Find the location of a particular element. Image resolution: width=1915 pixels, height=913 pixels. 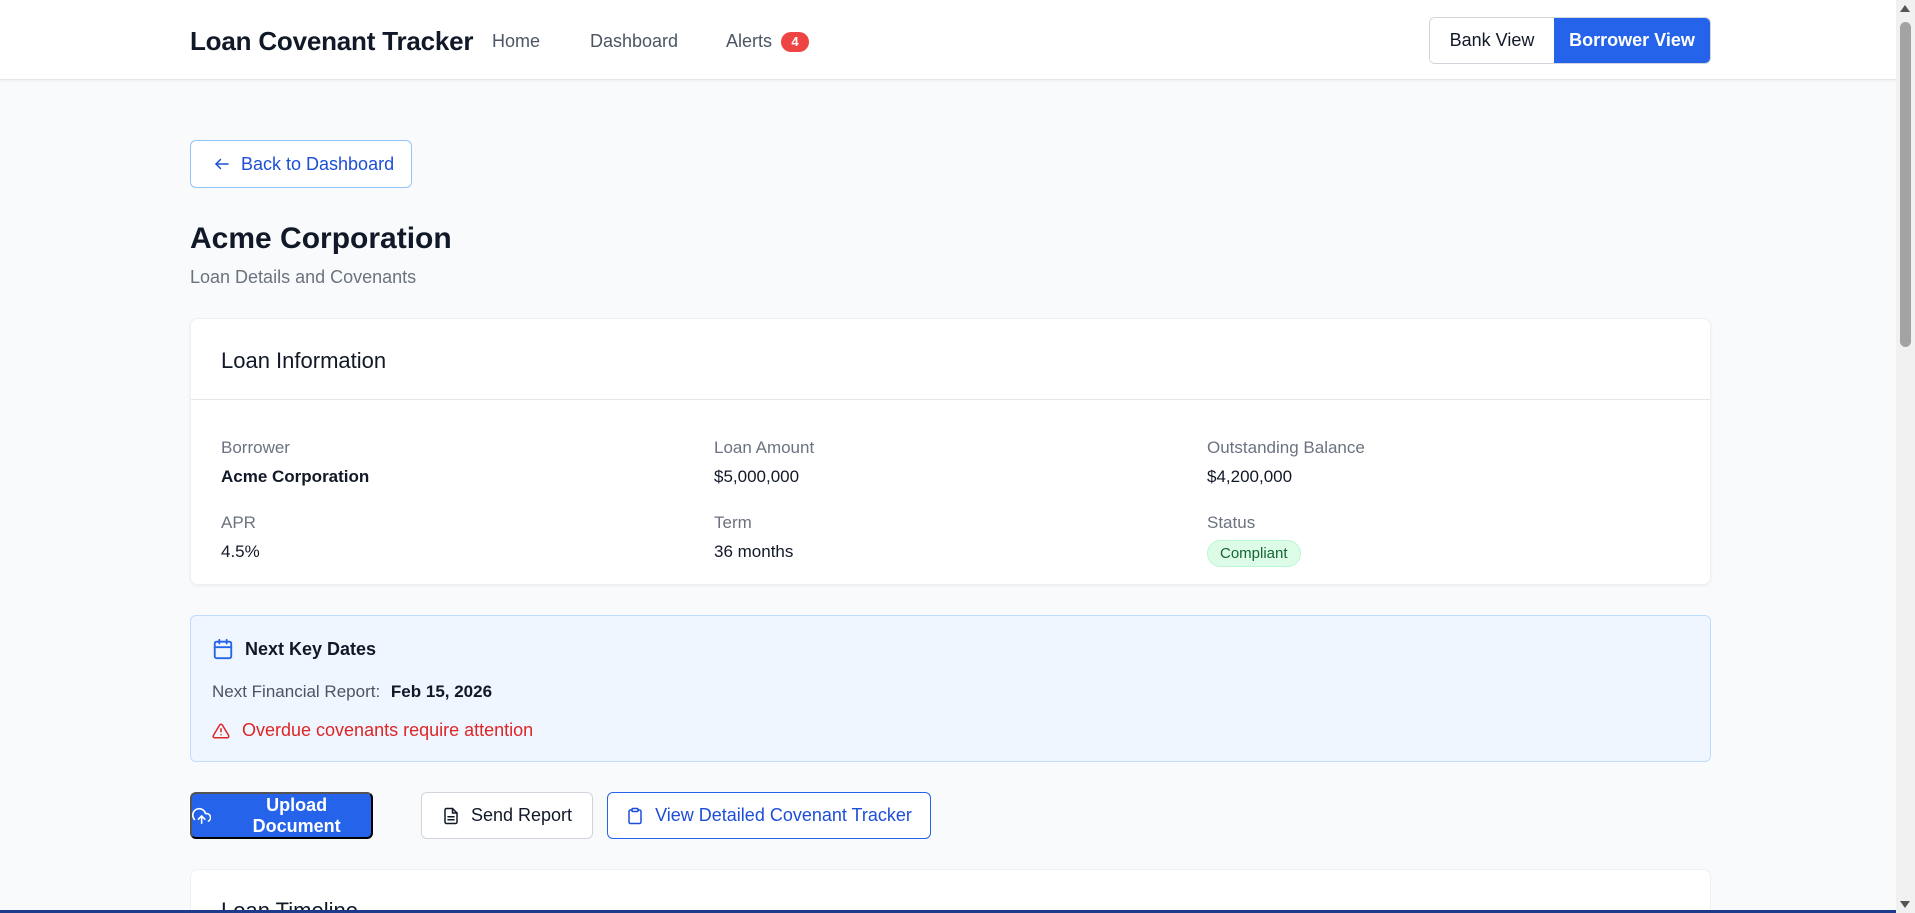

next-report-label: Next Financial Report: is located at coordinates (296, 691).